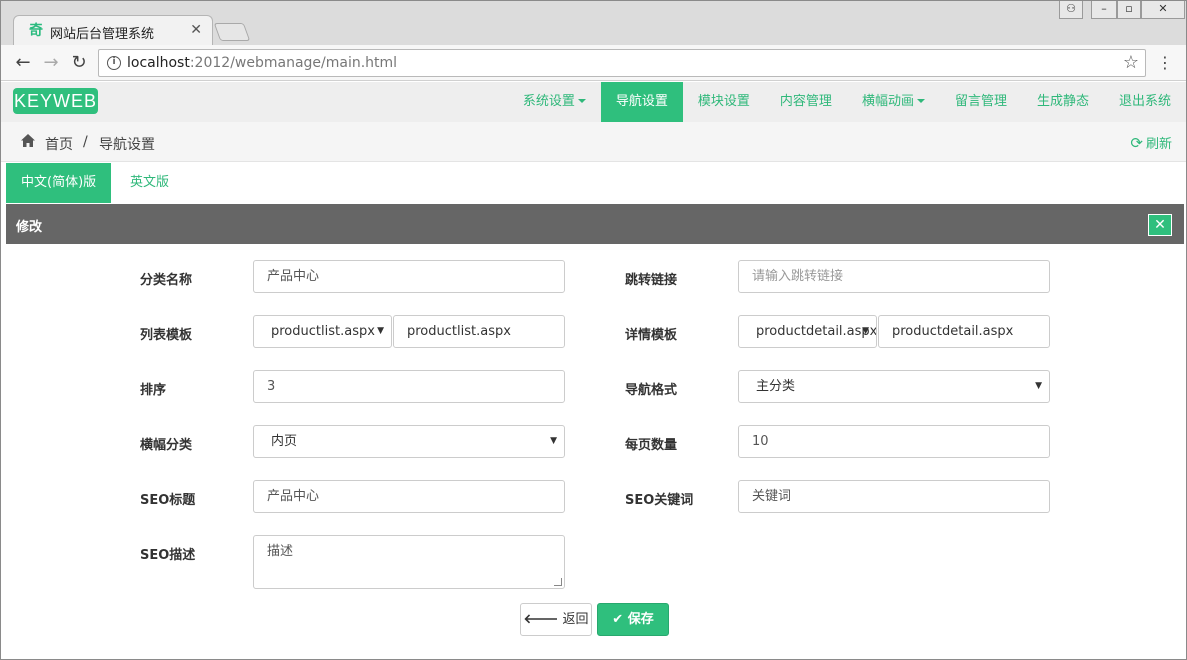  Describe the element at coordinates (1165, 62) in the screenshot. I see `browser-menu-icon: ⋮` at that location.